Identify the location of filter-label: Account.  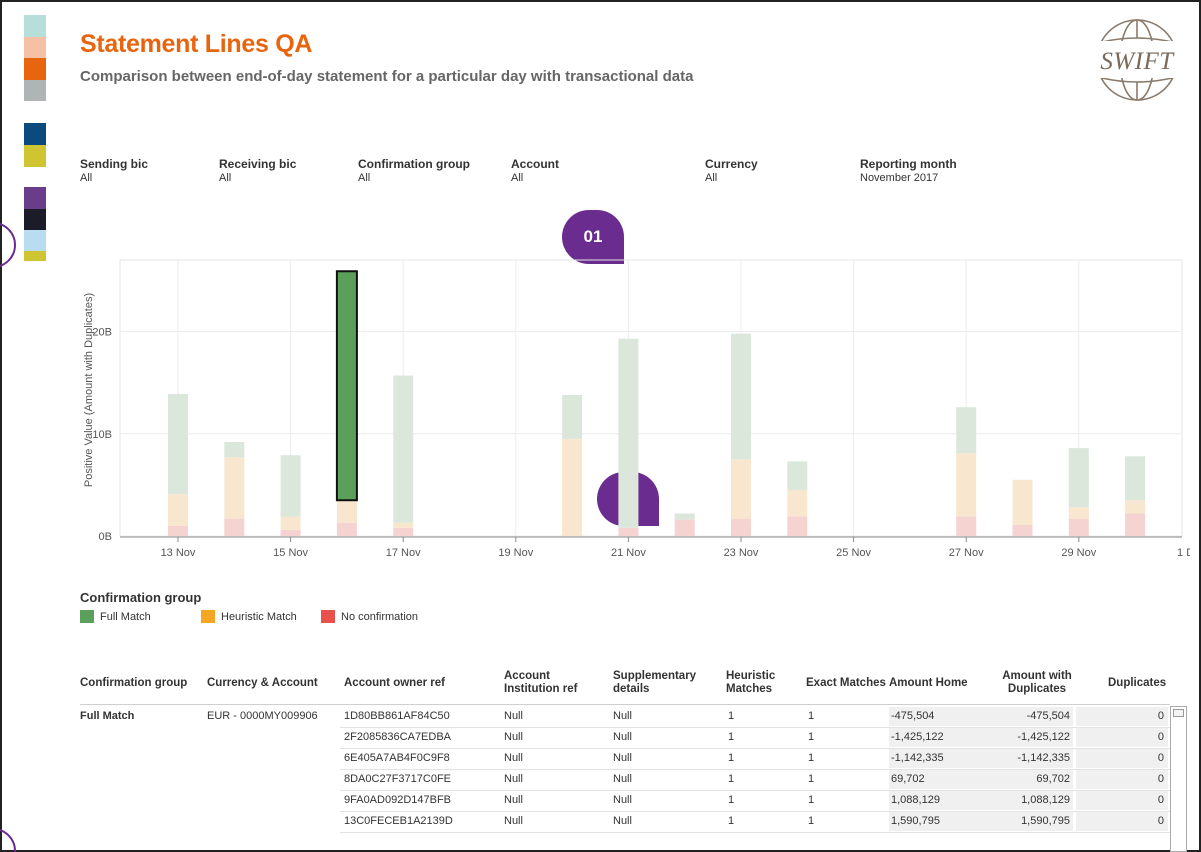
(535, 164).